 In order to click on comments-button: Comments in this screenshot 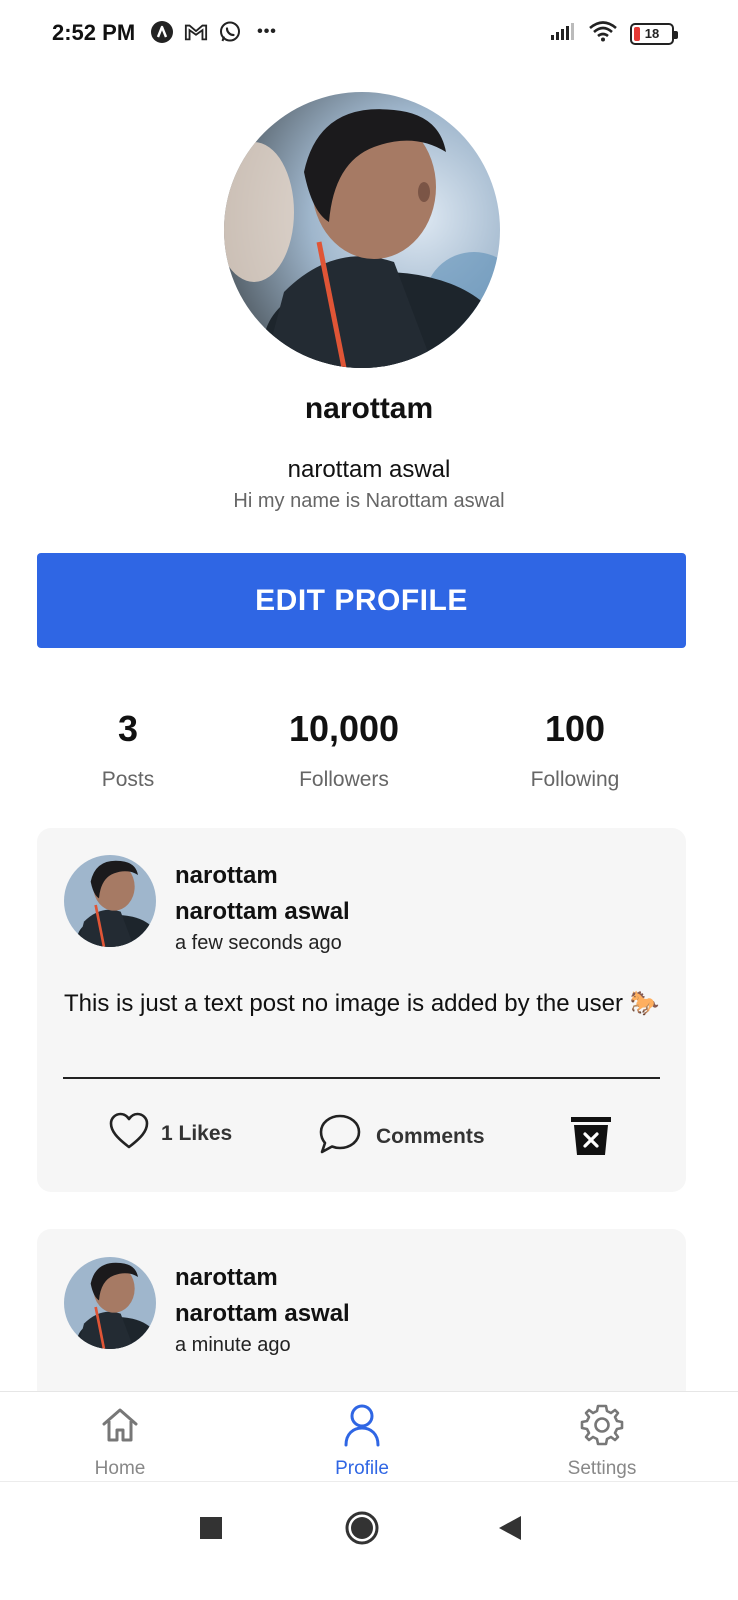, I will do `click(401, 1136)`.